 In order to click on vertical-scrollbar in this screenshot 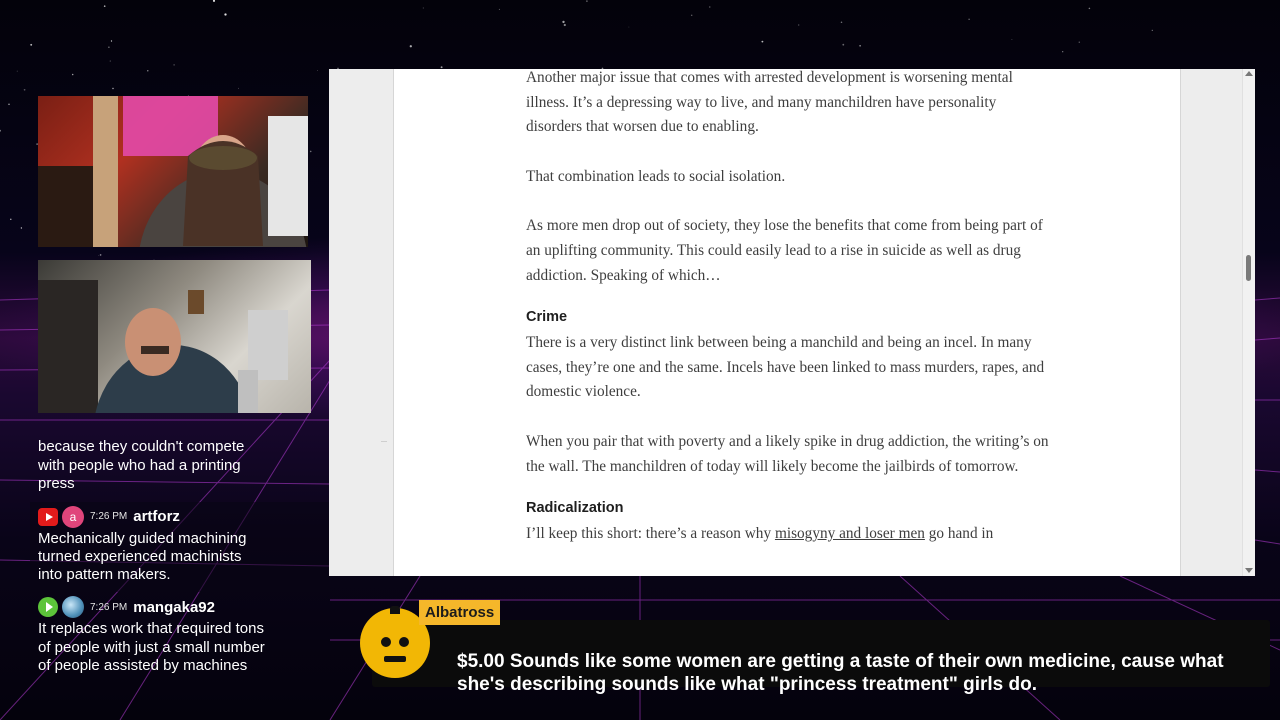, I will do `click(1248, 322)`.